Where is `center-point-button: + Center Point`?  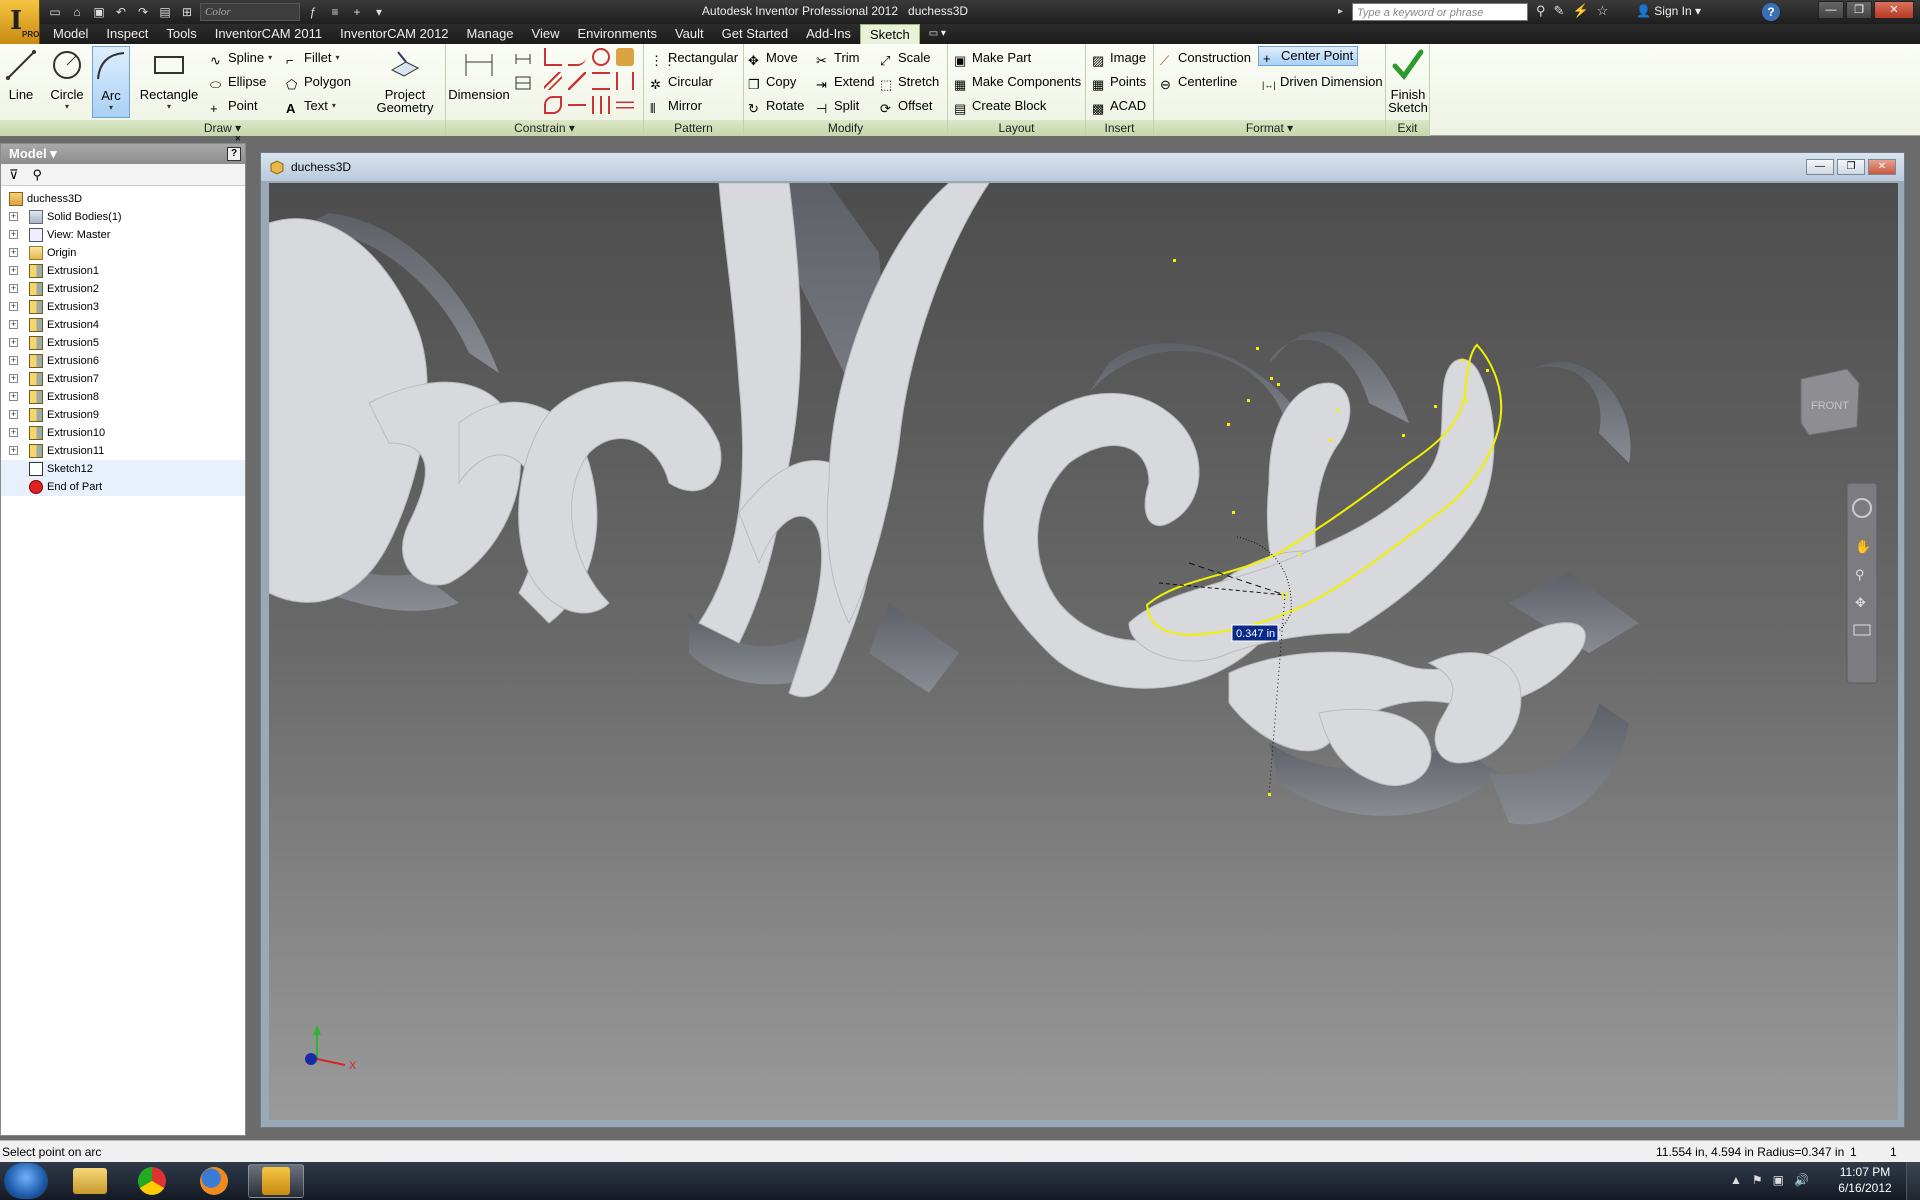 center-point-button: + Center Point is located at coordinates (1308, 56).